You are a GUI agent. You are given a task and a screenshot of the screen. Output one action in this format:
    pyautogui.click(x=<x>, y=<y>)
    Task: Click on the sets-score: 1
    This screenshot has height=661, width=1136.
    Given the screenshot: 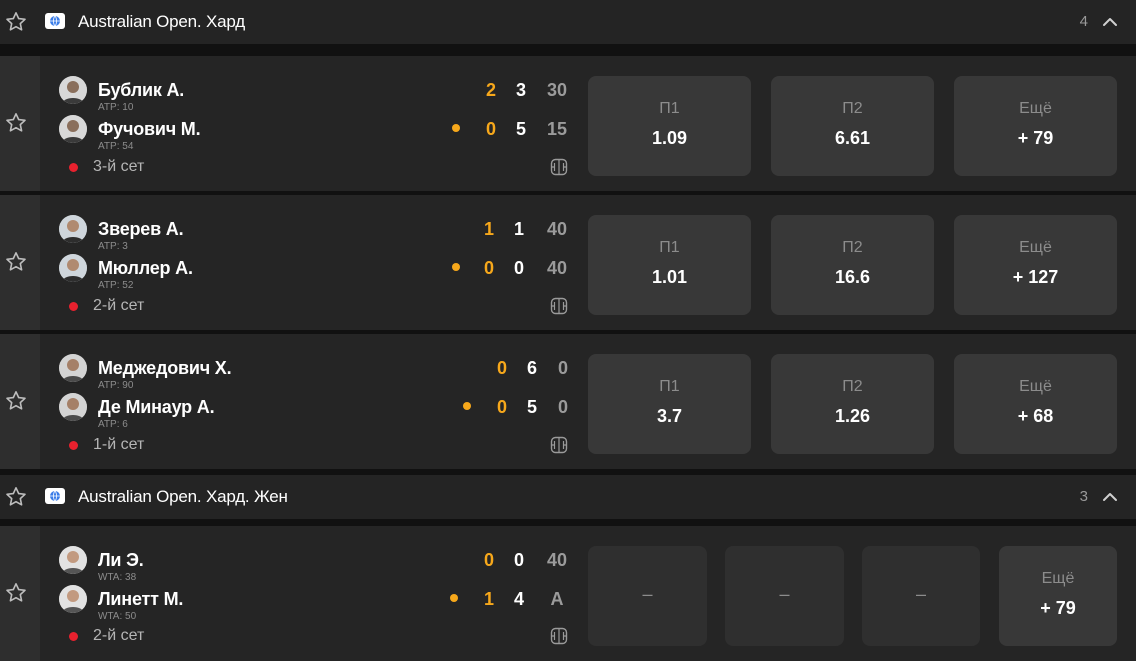 What is the action you would take?
    pyautogui.click(x=488, y=229)
    